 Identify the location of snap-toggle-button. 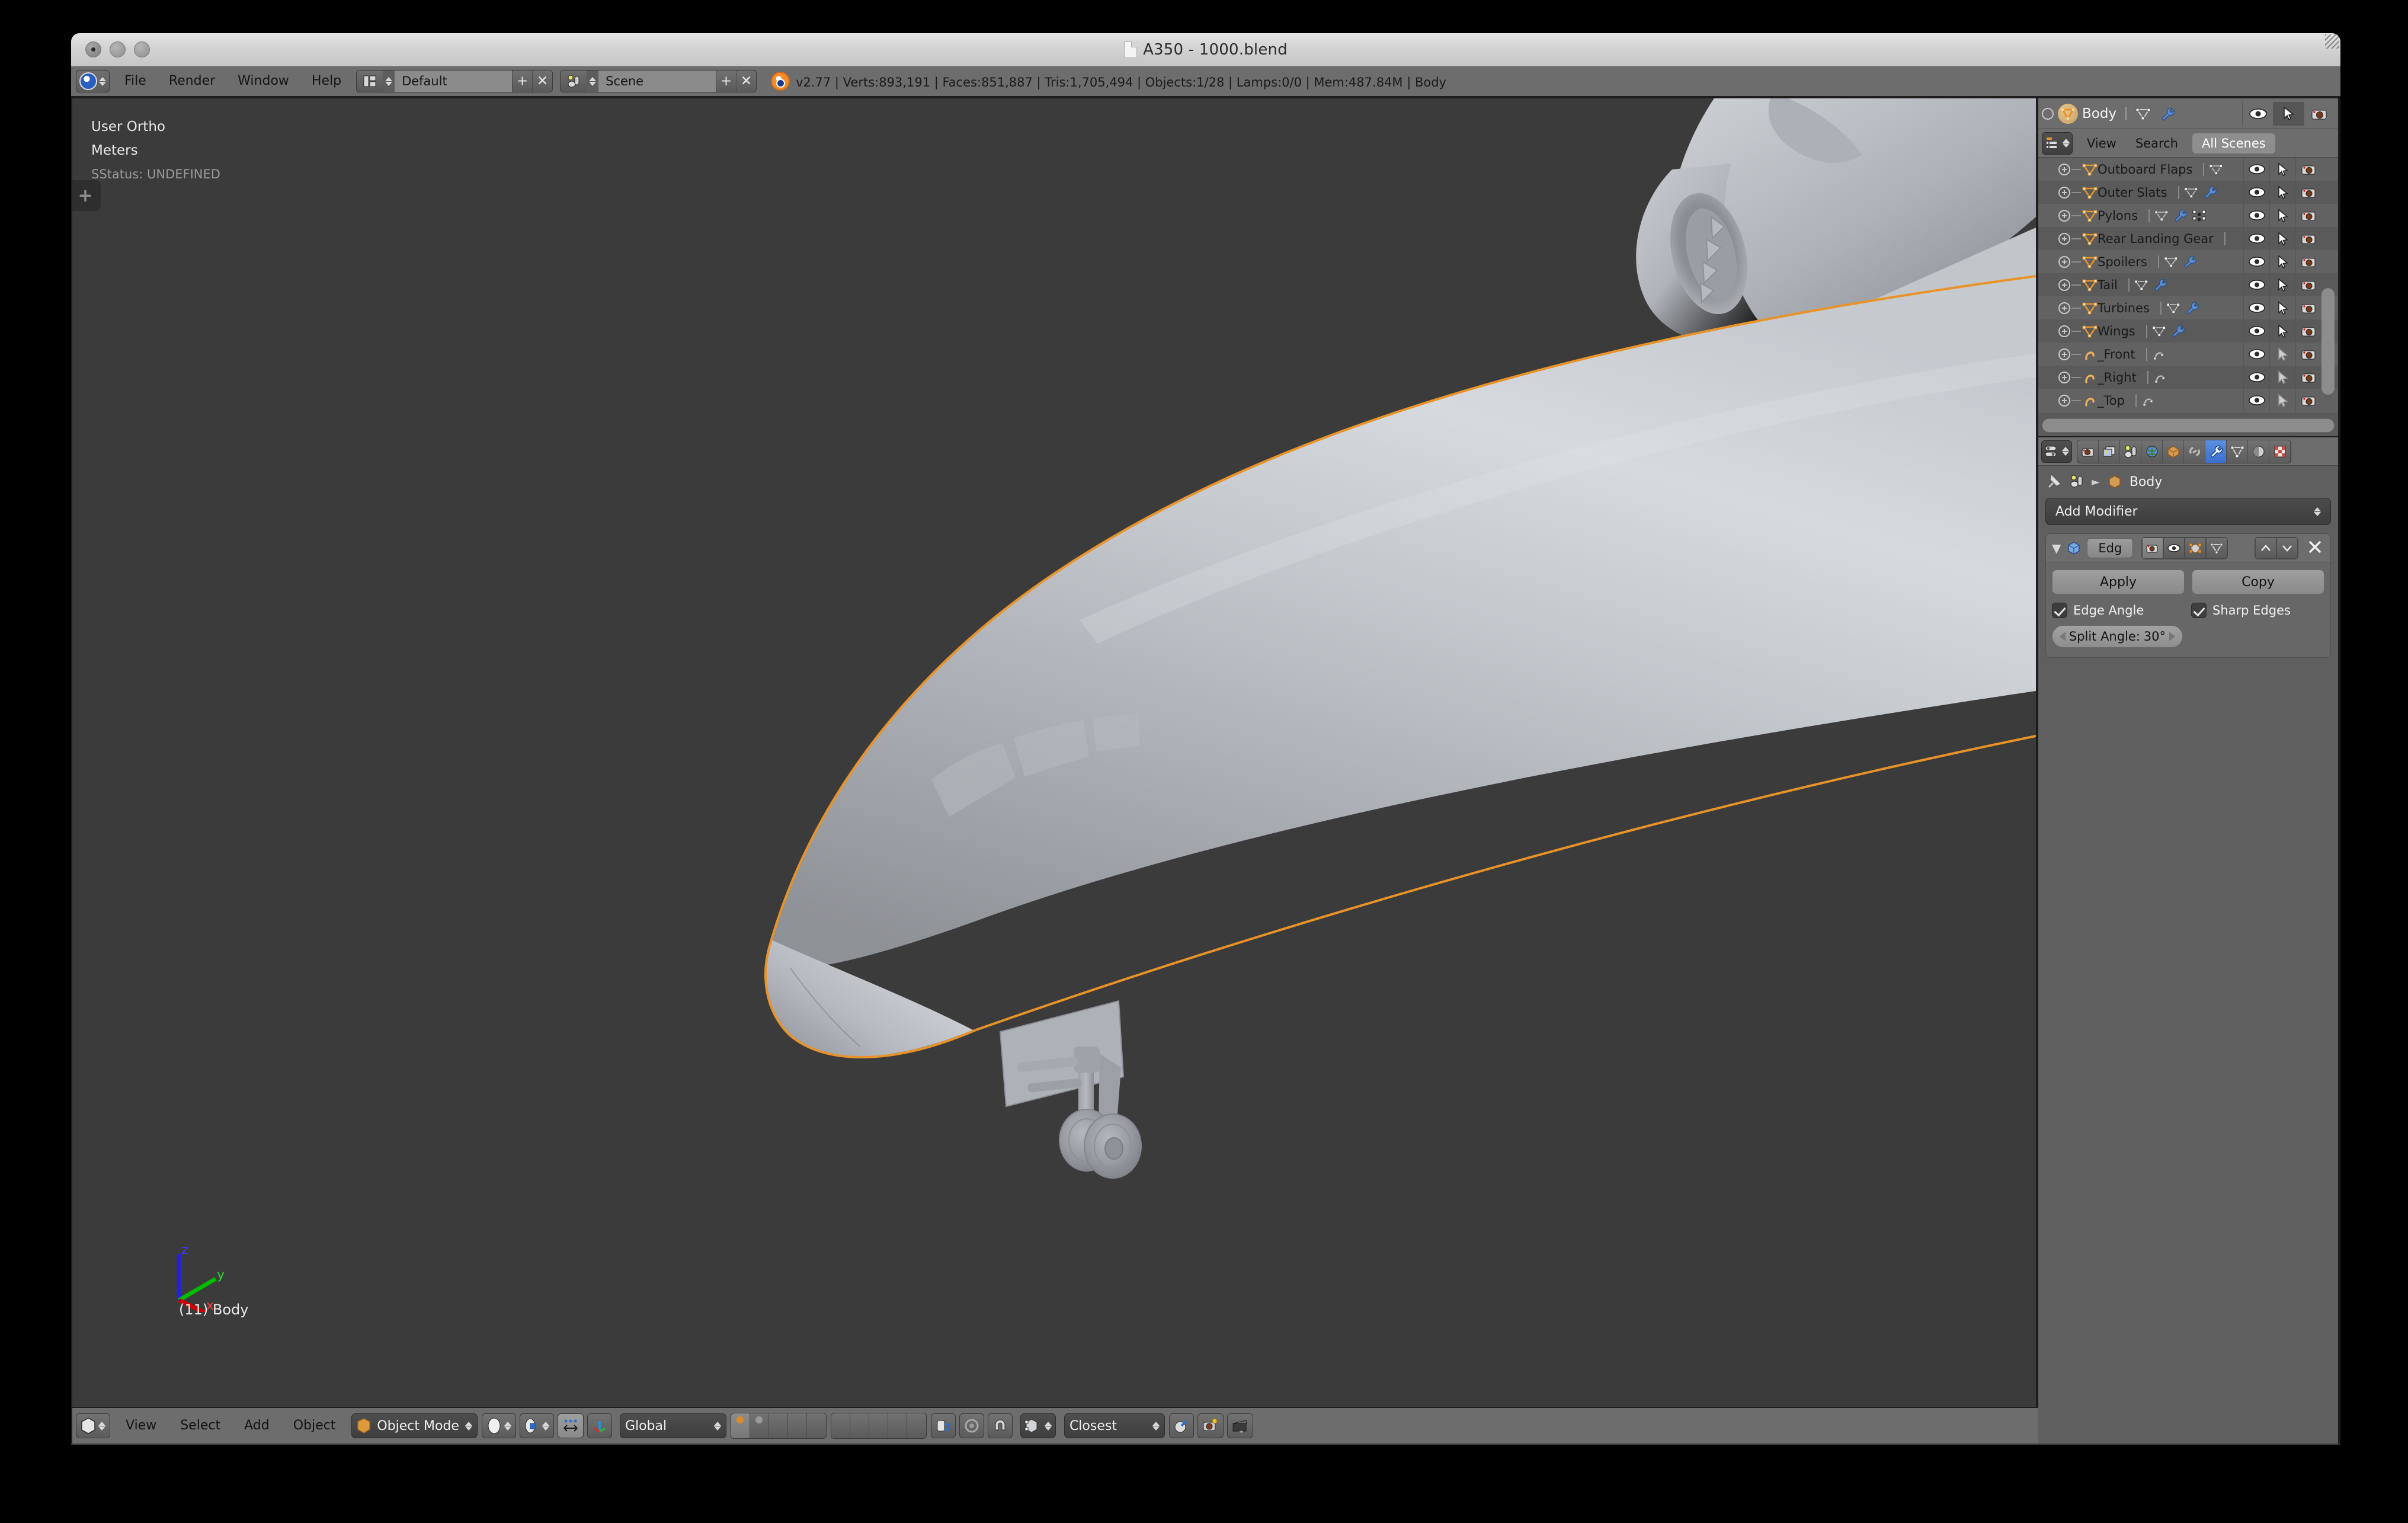
(1000, 1425).